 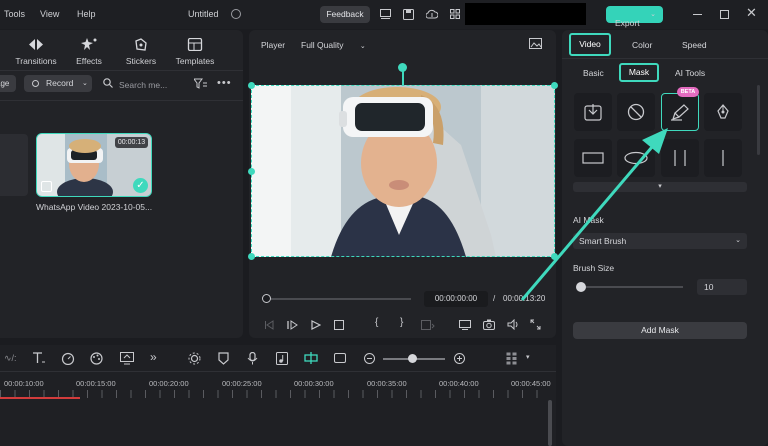 I want to click on tutorial-arrow-head, so click(x=655, y=141).